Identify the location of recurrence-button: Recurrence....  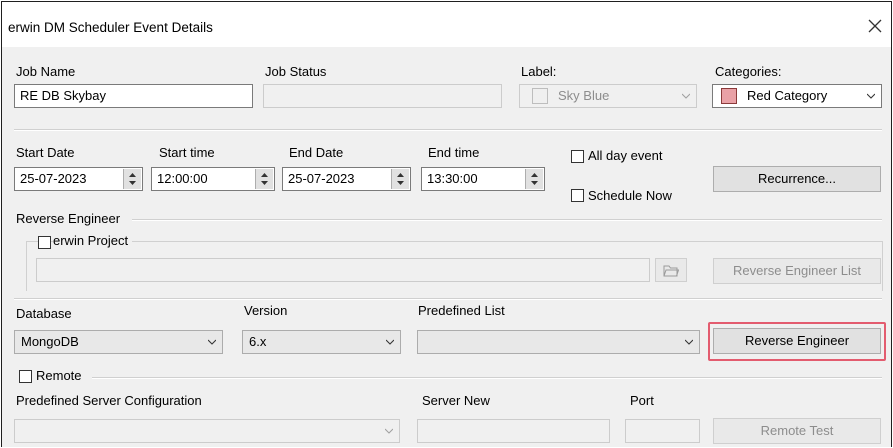
(797, 179).